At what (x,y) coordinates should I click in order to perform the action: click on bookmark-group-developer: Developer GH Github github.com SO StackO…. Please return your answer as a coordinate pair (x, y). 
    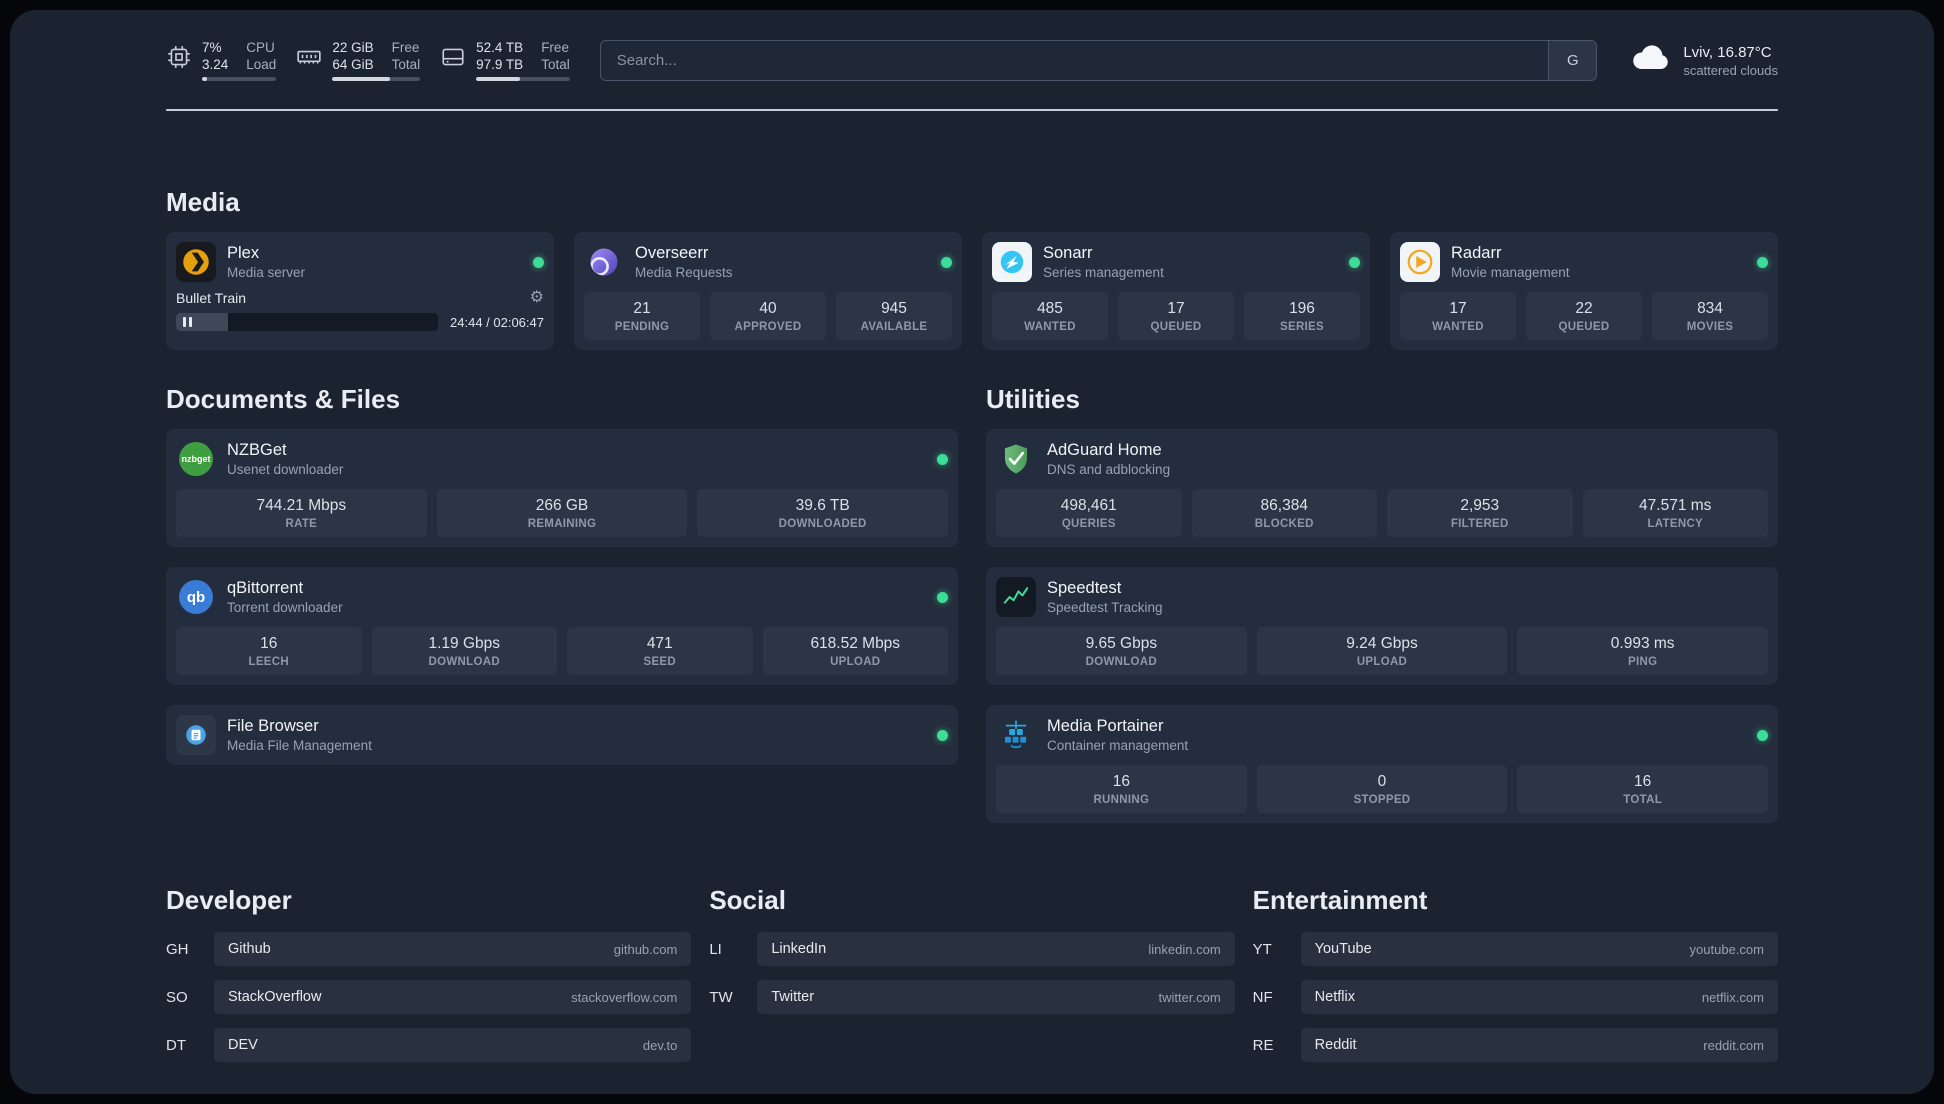
    Looking at the image, I should click on (429, 973).